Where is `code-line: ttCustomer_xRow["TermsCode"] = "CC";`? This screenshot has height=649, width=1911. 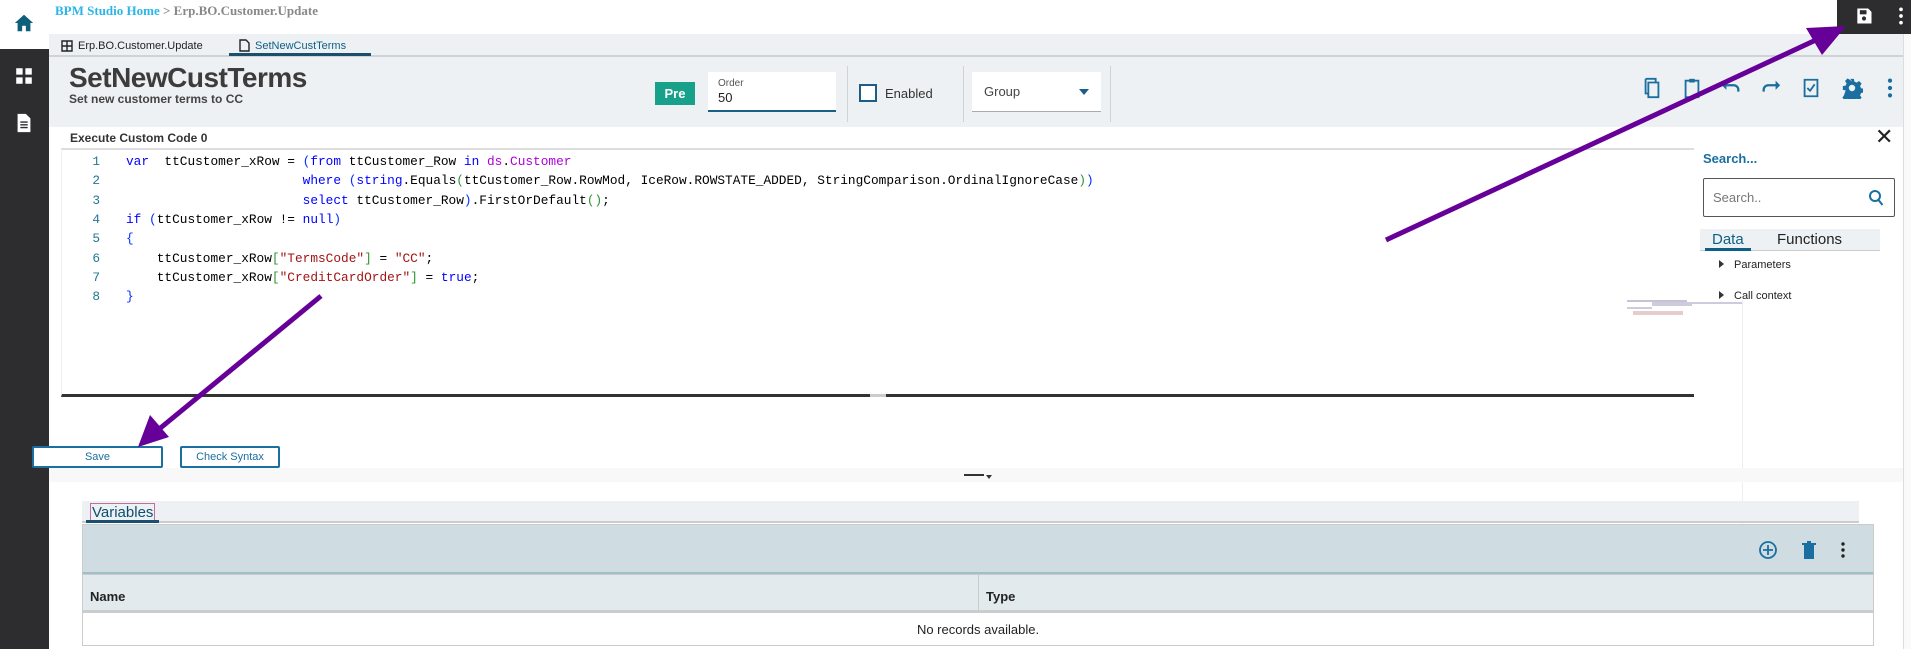
code-line: ttCustomer_xRow["TermsCode"] = "CC"; is located at coordinates (280, 258).